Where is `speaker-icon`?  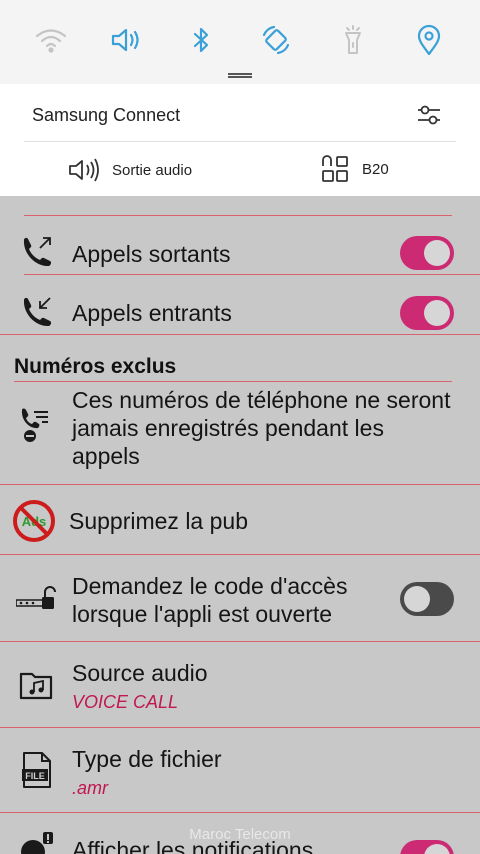 speaker-icon is located at coordinates (84, 170).